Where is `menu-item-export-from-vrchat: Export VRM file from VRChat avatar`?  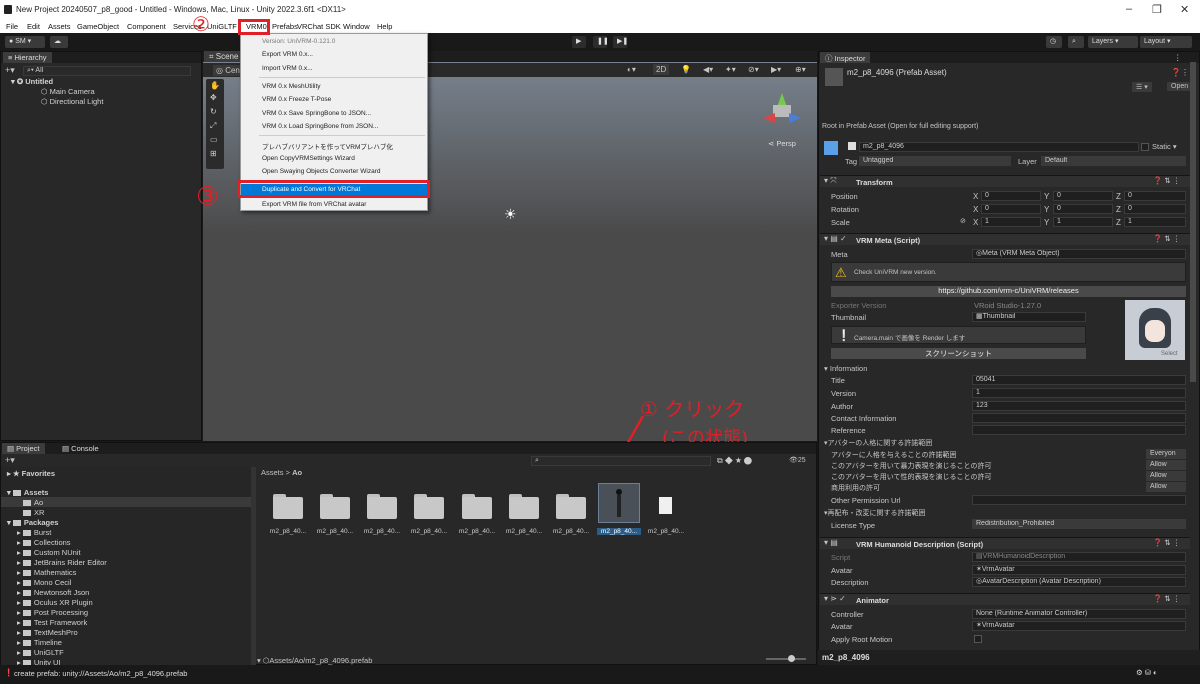 menu-item-export-from-vrchat: Export VRM file from VRChat avatar is located at coordinates (314, 204).